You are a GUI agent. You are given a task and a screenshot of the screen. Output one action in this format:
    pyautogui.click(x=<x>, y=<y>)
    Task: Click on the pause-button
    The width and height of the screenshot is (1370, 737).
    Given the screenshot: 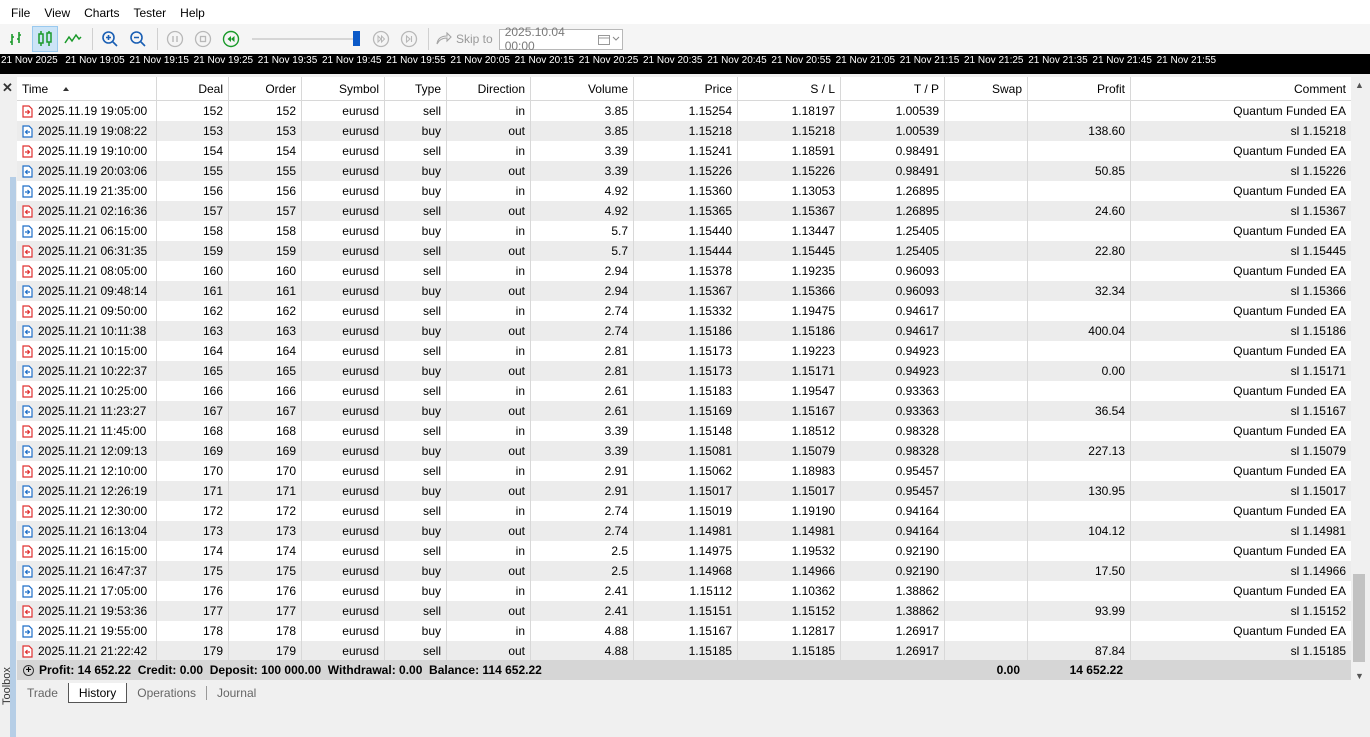 What is the action you would take?
    pyautogui.click(x=175, y=39)
    